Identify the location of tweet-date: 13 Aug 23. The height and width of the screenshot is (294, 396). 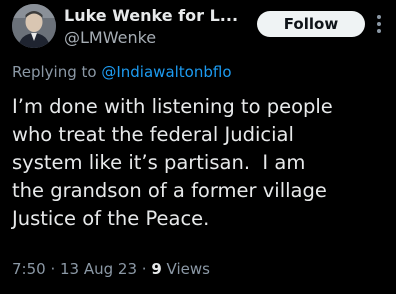
(98, 269).